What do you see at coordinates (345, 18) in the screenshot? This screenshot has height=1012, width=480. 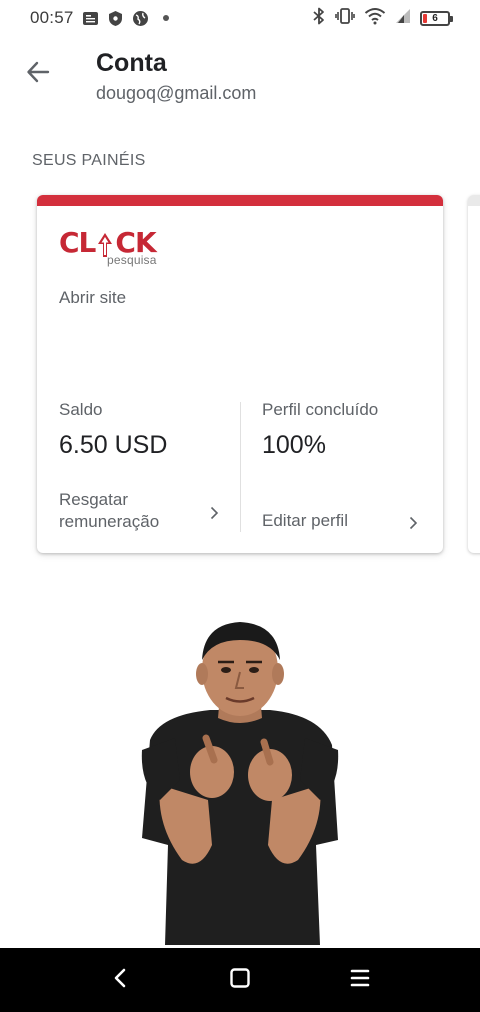 I see `vibrate-icon` at bounding box center [345, 18].